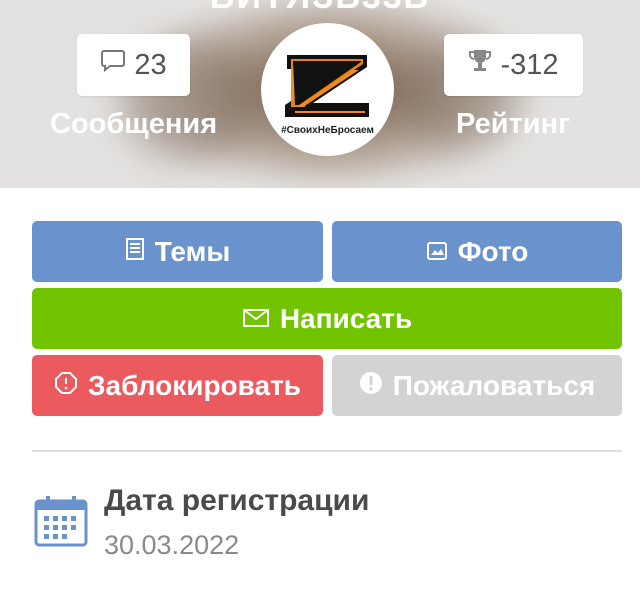  Describe the element at coordinates (494, 385) in the screenshot. I see `report-label: Пожаловаться` at that location.